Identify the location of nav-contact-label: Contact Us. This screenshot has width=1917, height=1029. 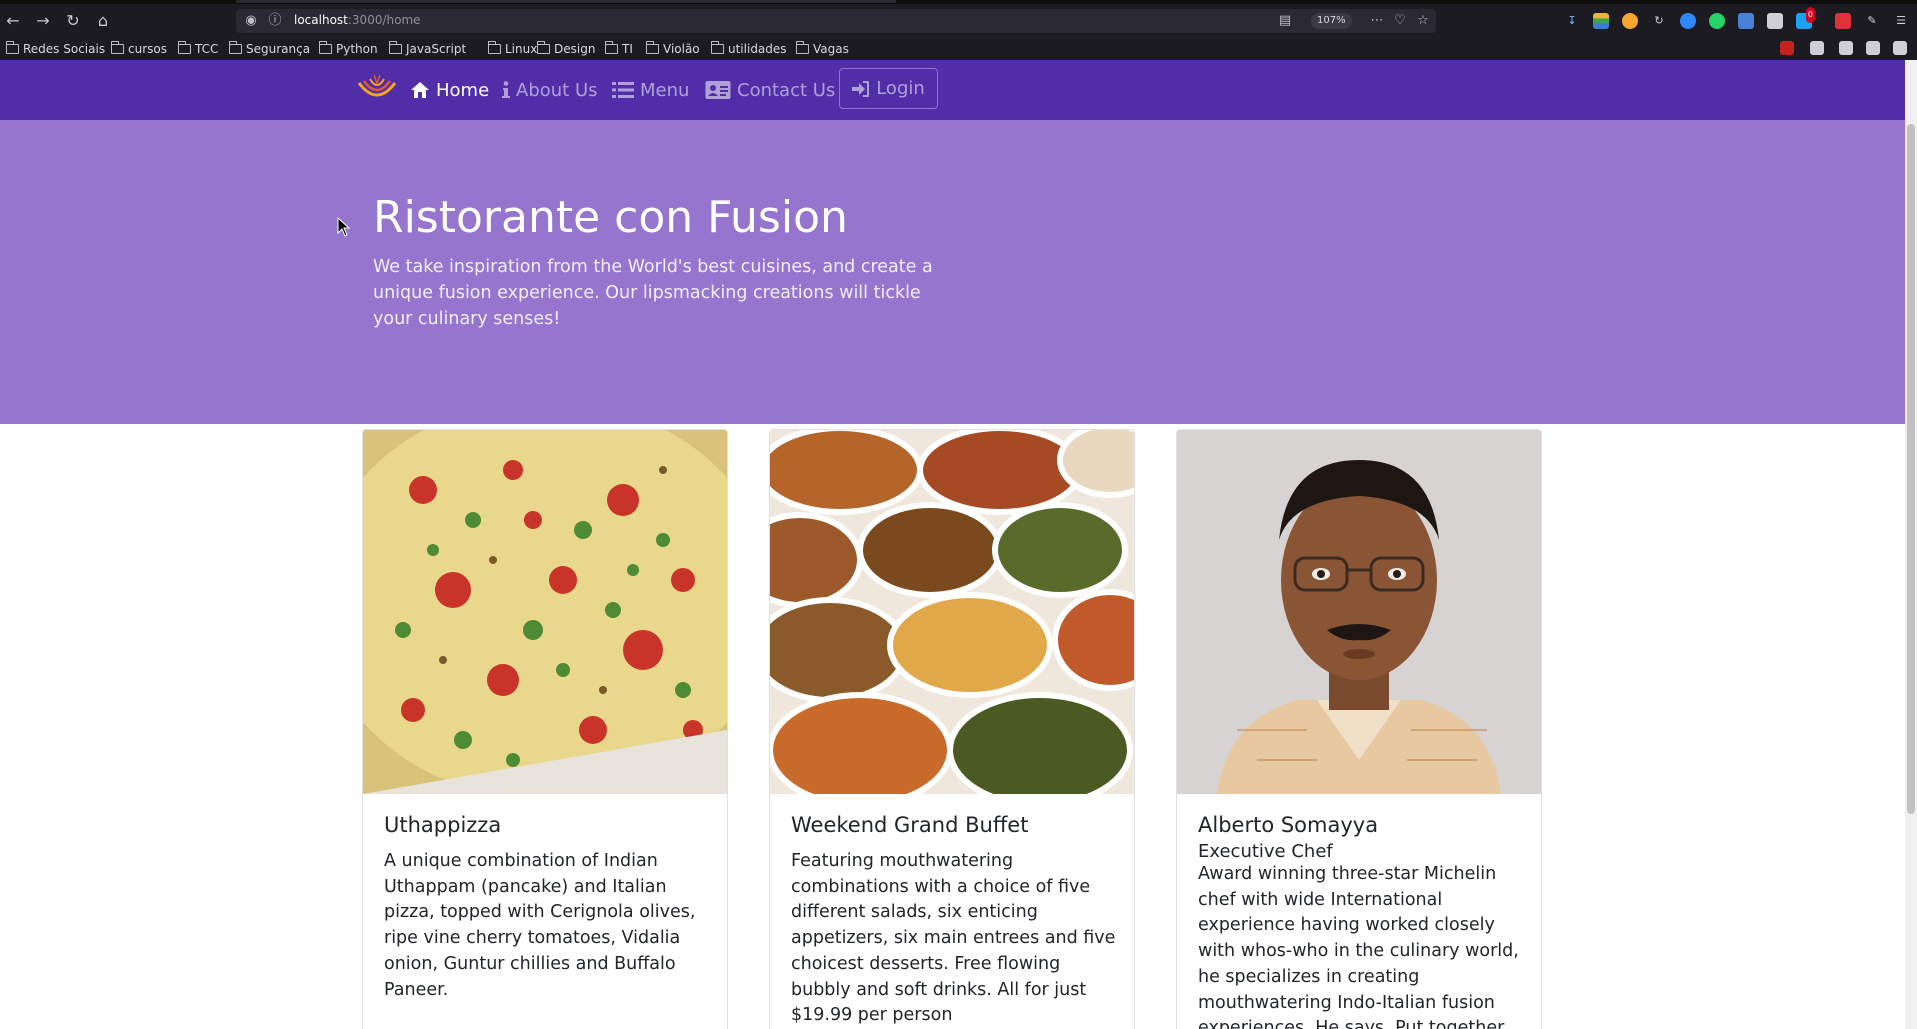
(786, 90).